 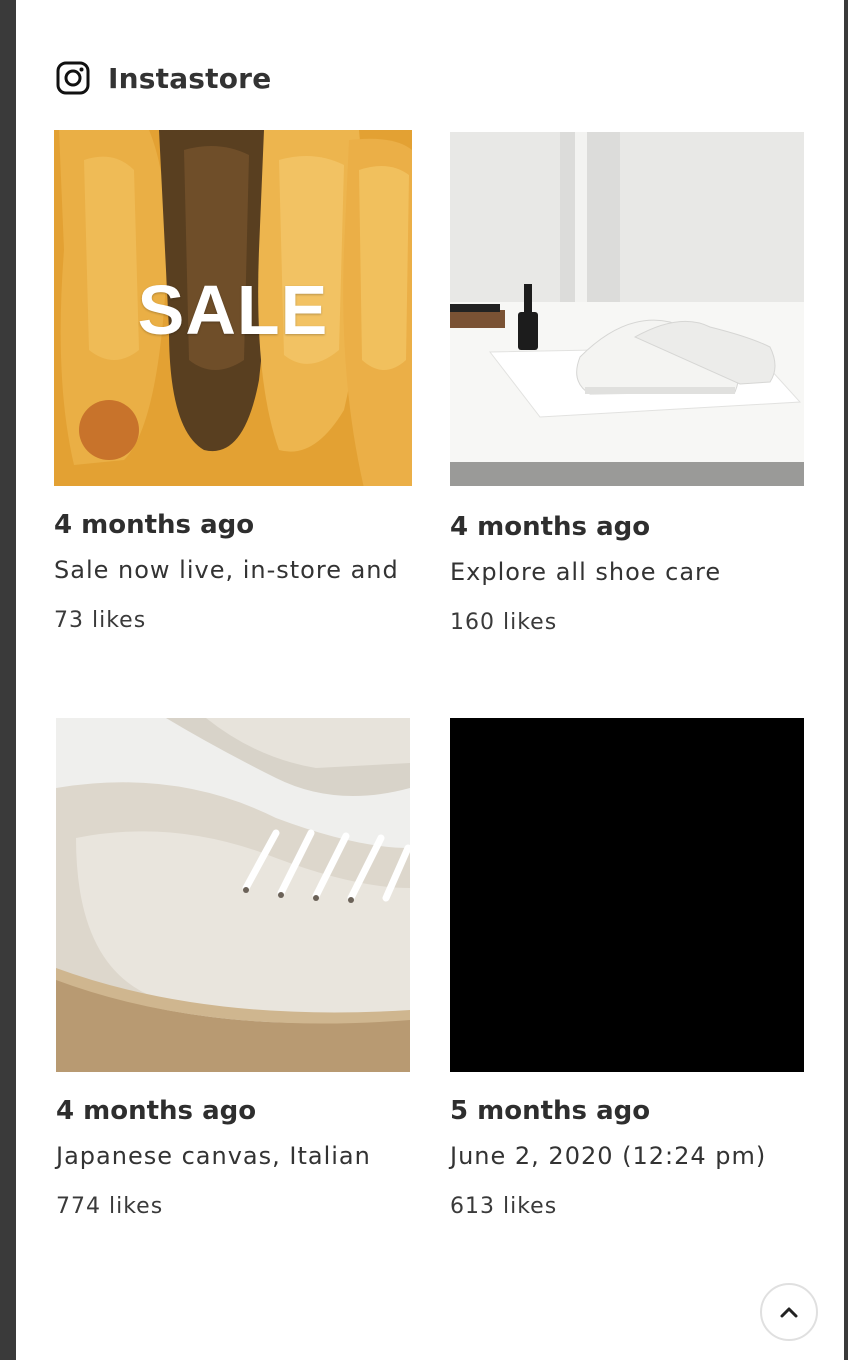 I want to click on post-image-black, so click(x=627, y=895).